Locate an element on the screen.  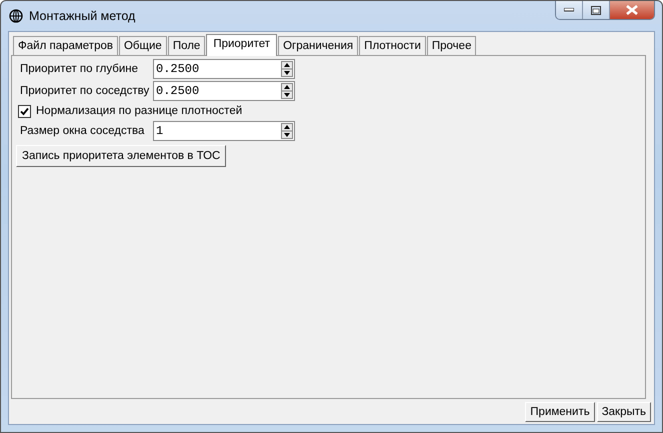
maximize-icon is located at coordinates (596, 10).